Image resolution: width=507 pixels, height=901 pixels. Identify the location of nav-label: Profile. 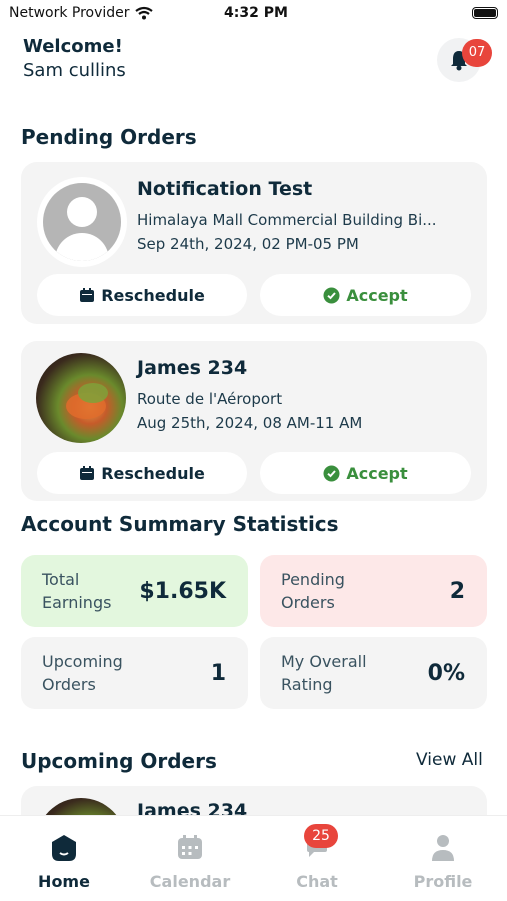
(443, 881).